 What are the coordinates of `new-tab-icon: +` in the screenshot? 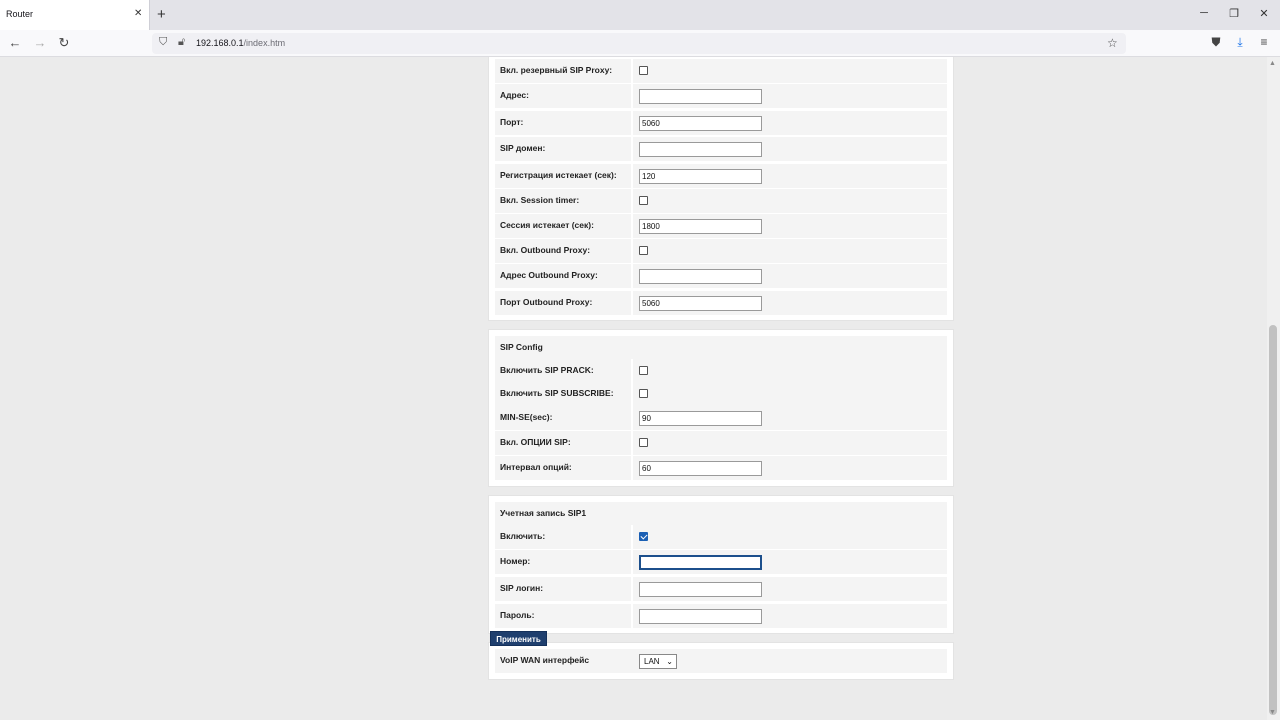 It's located at (161, 14).